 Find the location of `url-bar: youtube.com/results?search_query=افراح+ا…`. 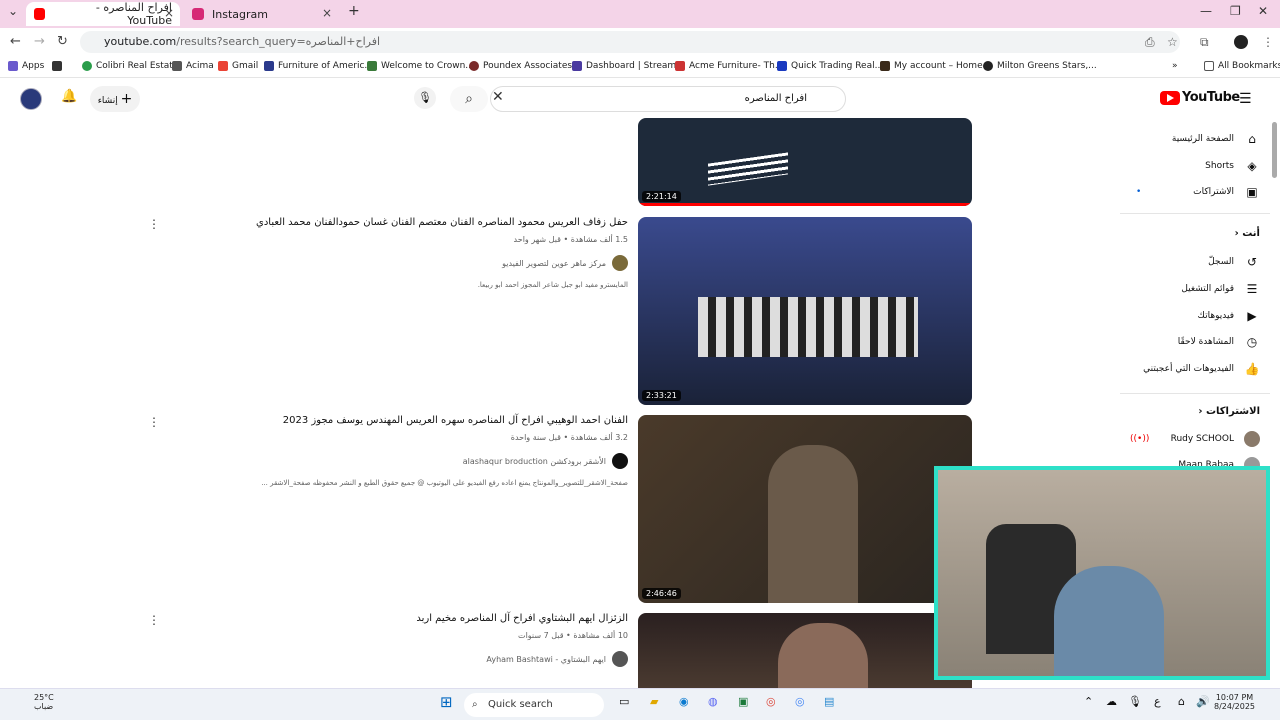

url-bar: youtube.com/results?search_query=افراح+ا… is located at coordinates (630, 42).